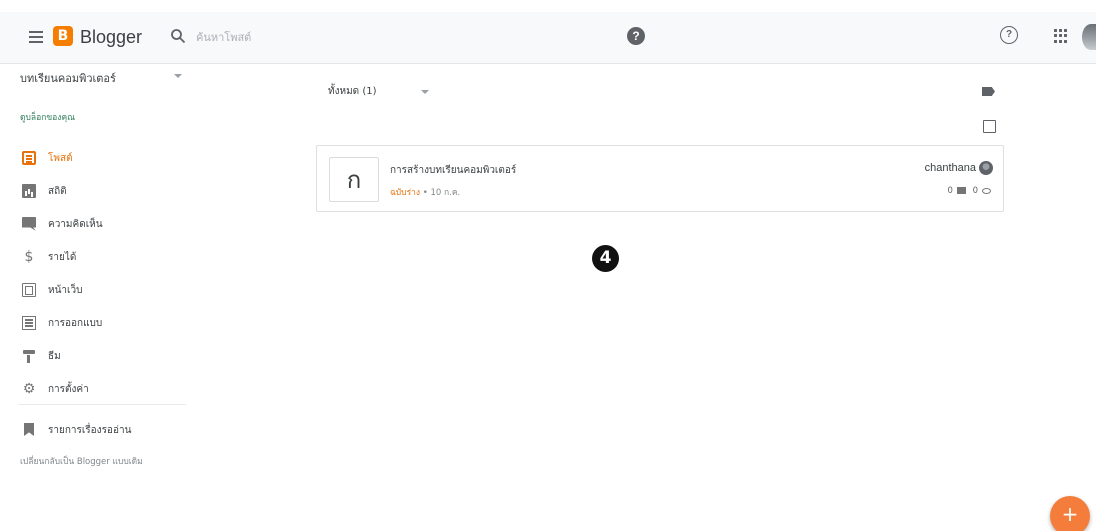 The image size is (1096, 531). What do you see at coordinates (1009, 35) in the screenshot?
I see `help-icon: ?` at bounding box center [1009, 35].